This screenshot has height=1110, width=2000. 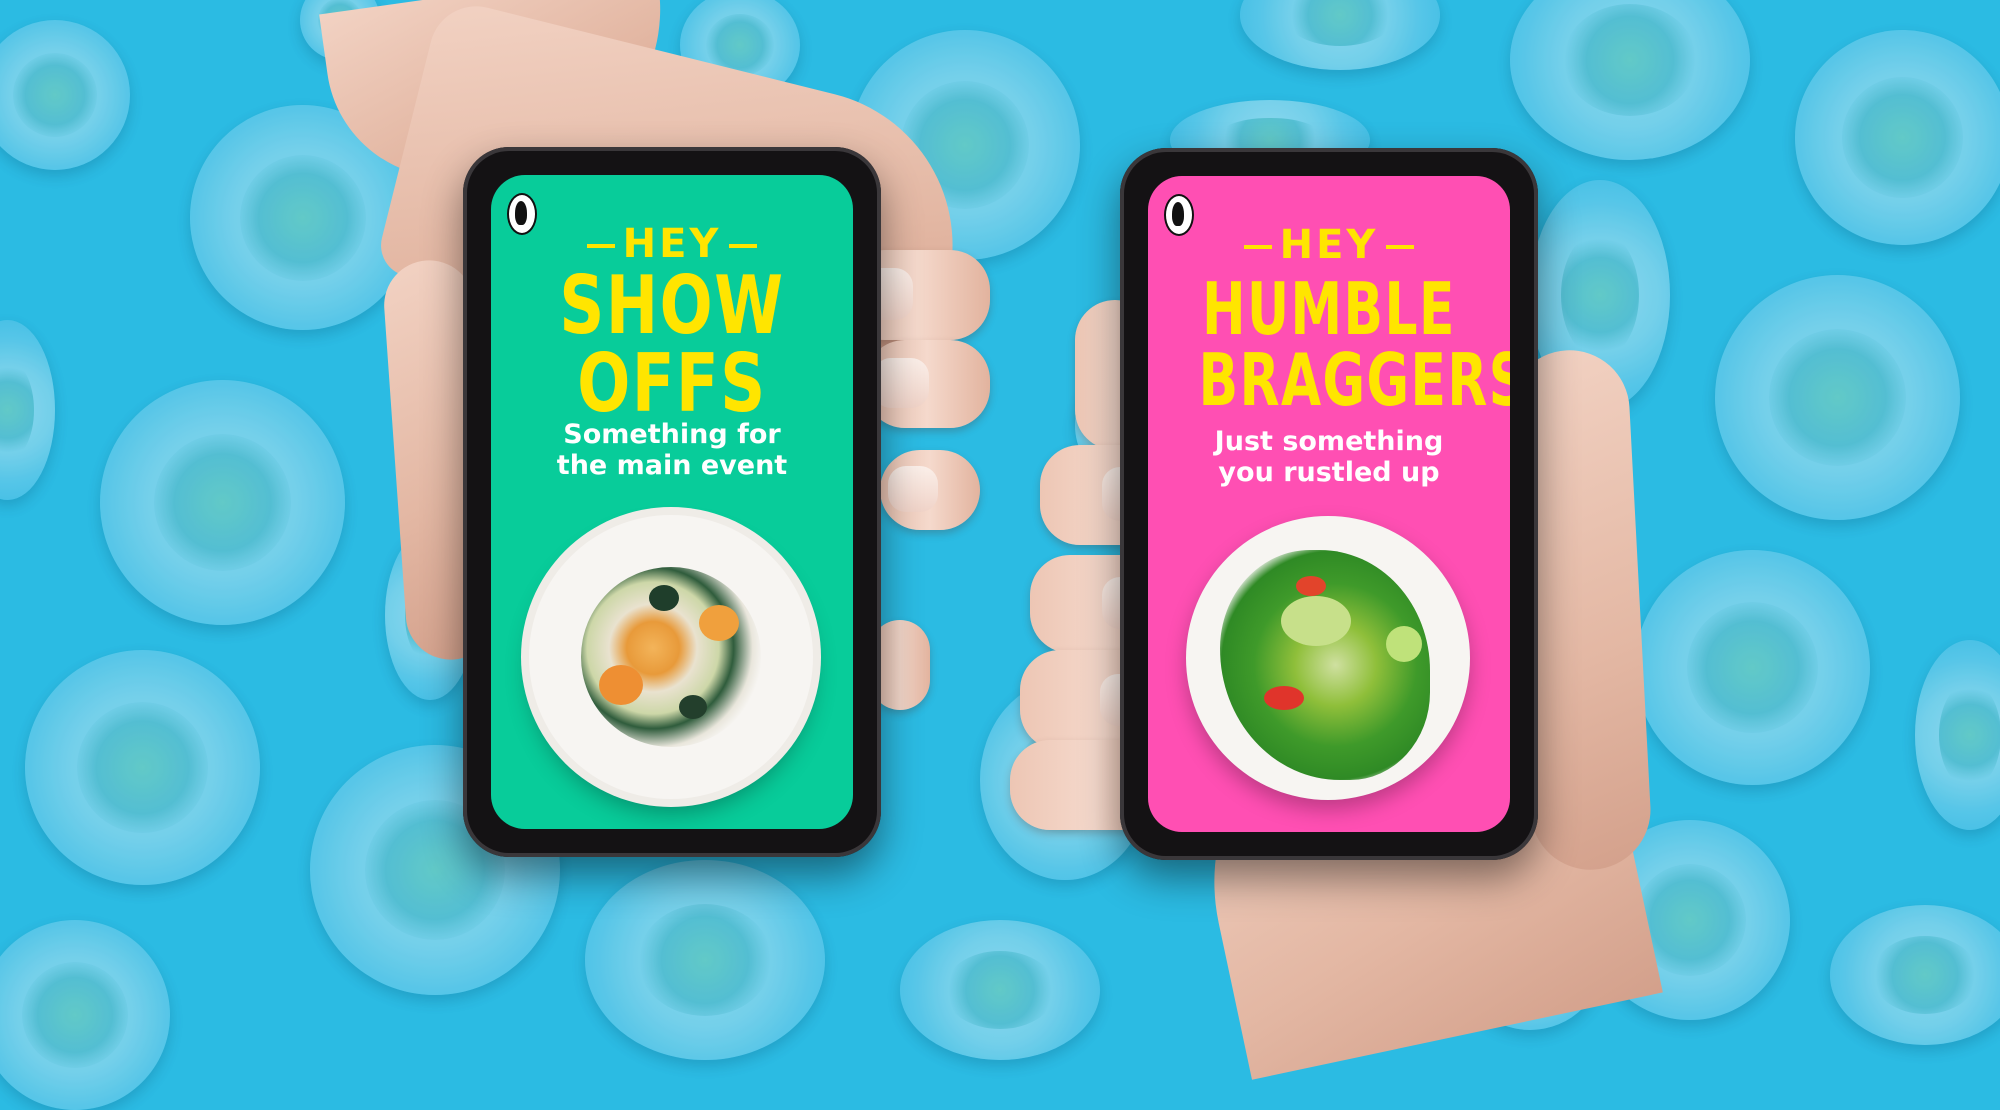 I want to click on headline-line: SHOW, so click(x=672, y=305).